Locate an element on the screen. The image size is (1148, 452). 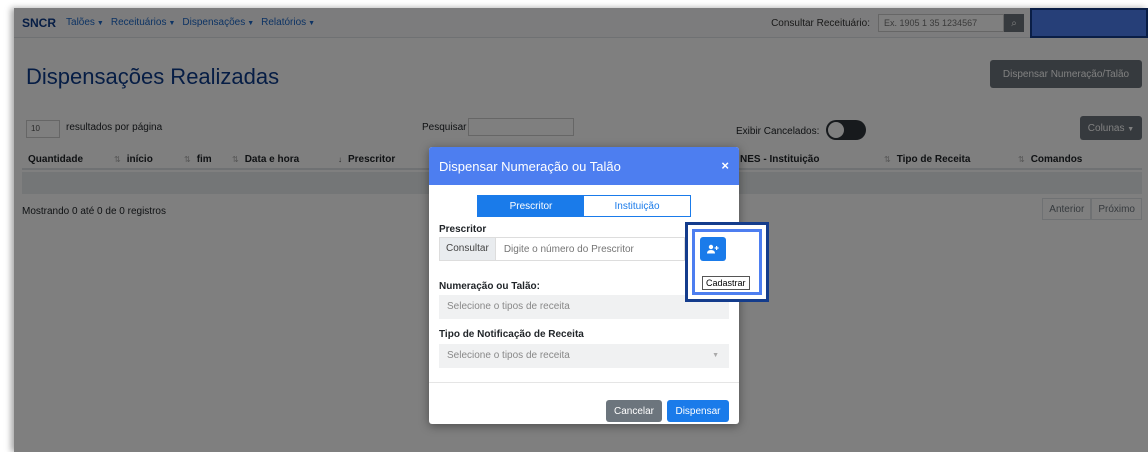
add-prescritor-button is located at coordinates (713, 249).